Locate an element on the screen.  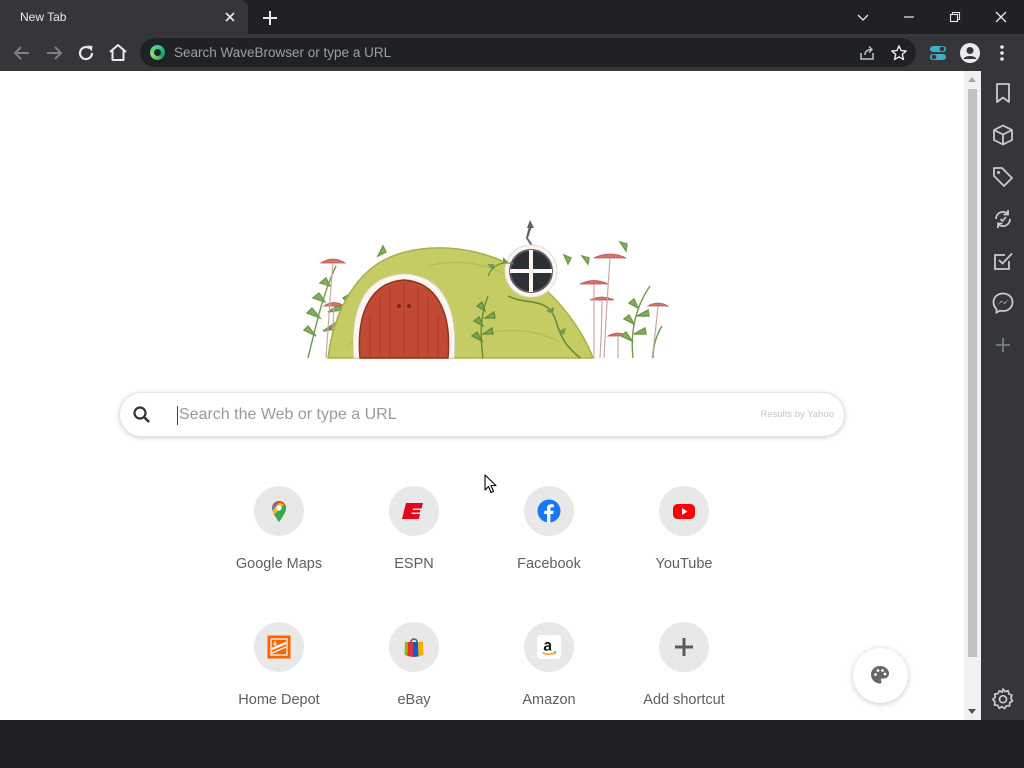
page-scrollbar is located at coordinates (972, 395).